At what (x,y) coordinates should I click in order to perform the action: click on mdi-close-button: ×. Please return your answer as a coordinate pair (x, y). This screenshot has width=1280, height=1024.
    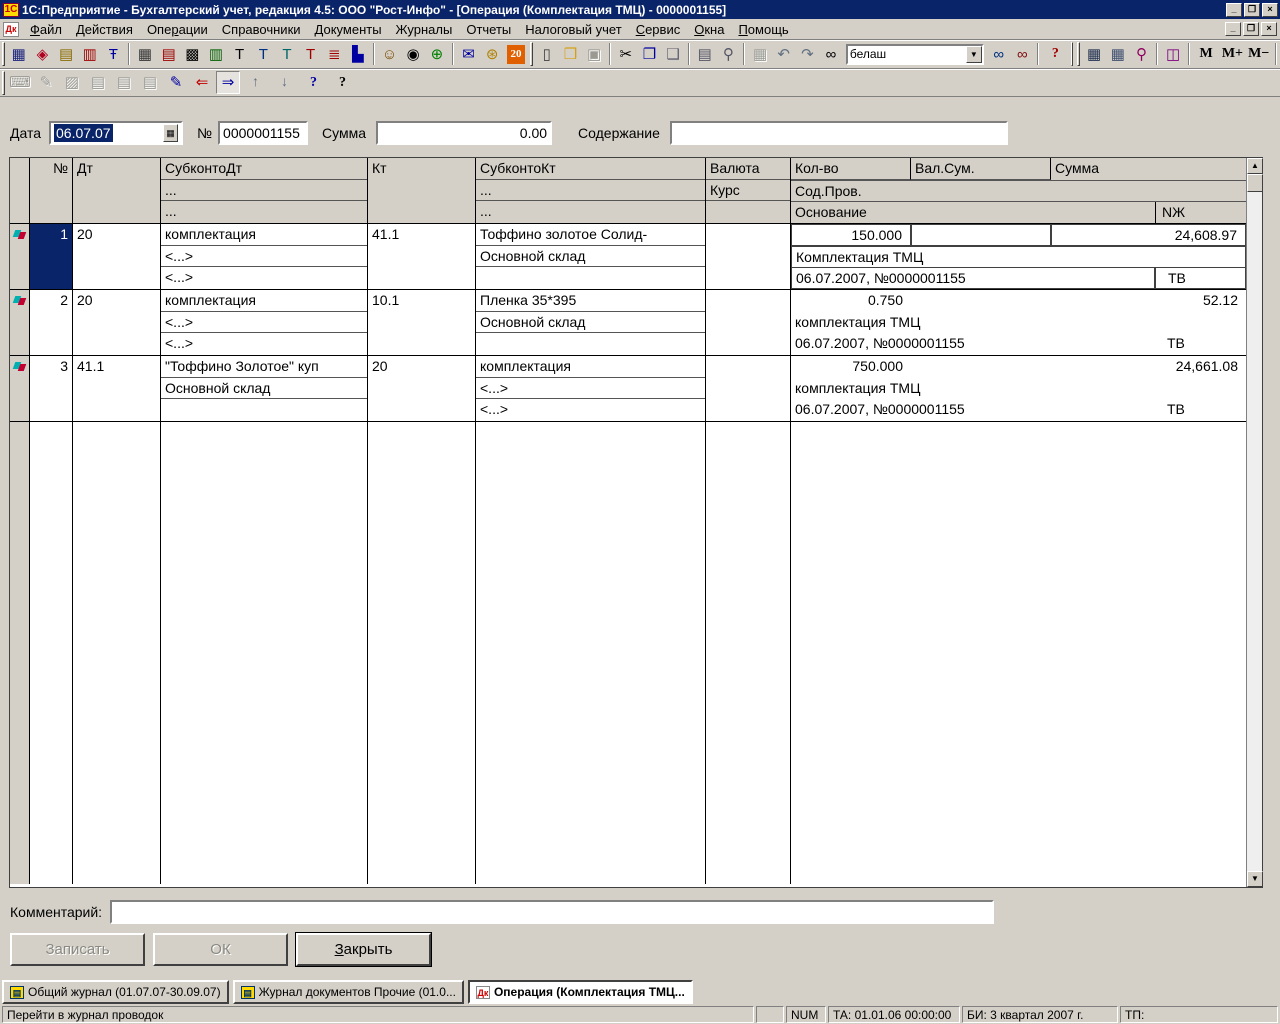
    Looking at the image, I should click on (1269, 29).